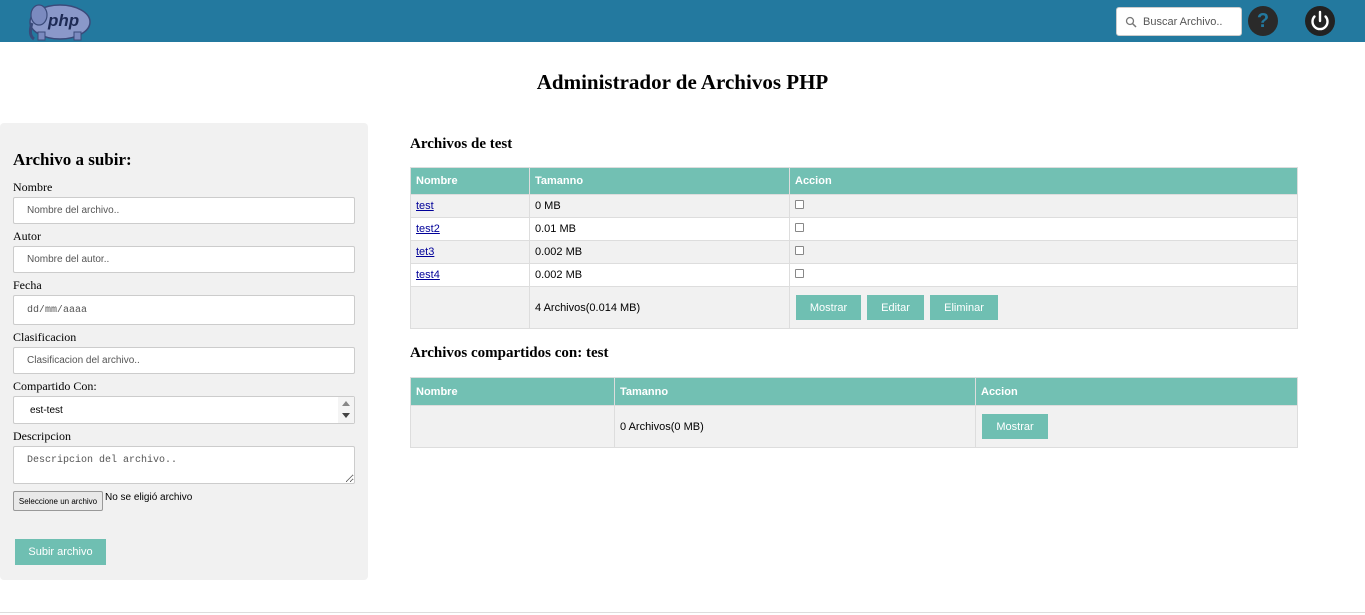 Image resolution: width=1365 pixels, height=615 pixels. What do you see at coordinates (45, 337) in the screenshot?
I see `clasificacion-label: Clasificacion` at bounding box center [45, 337].